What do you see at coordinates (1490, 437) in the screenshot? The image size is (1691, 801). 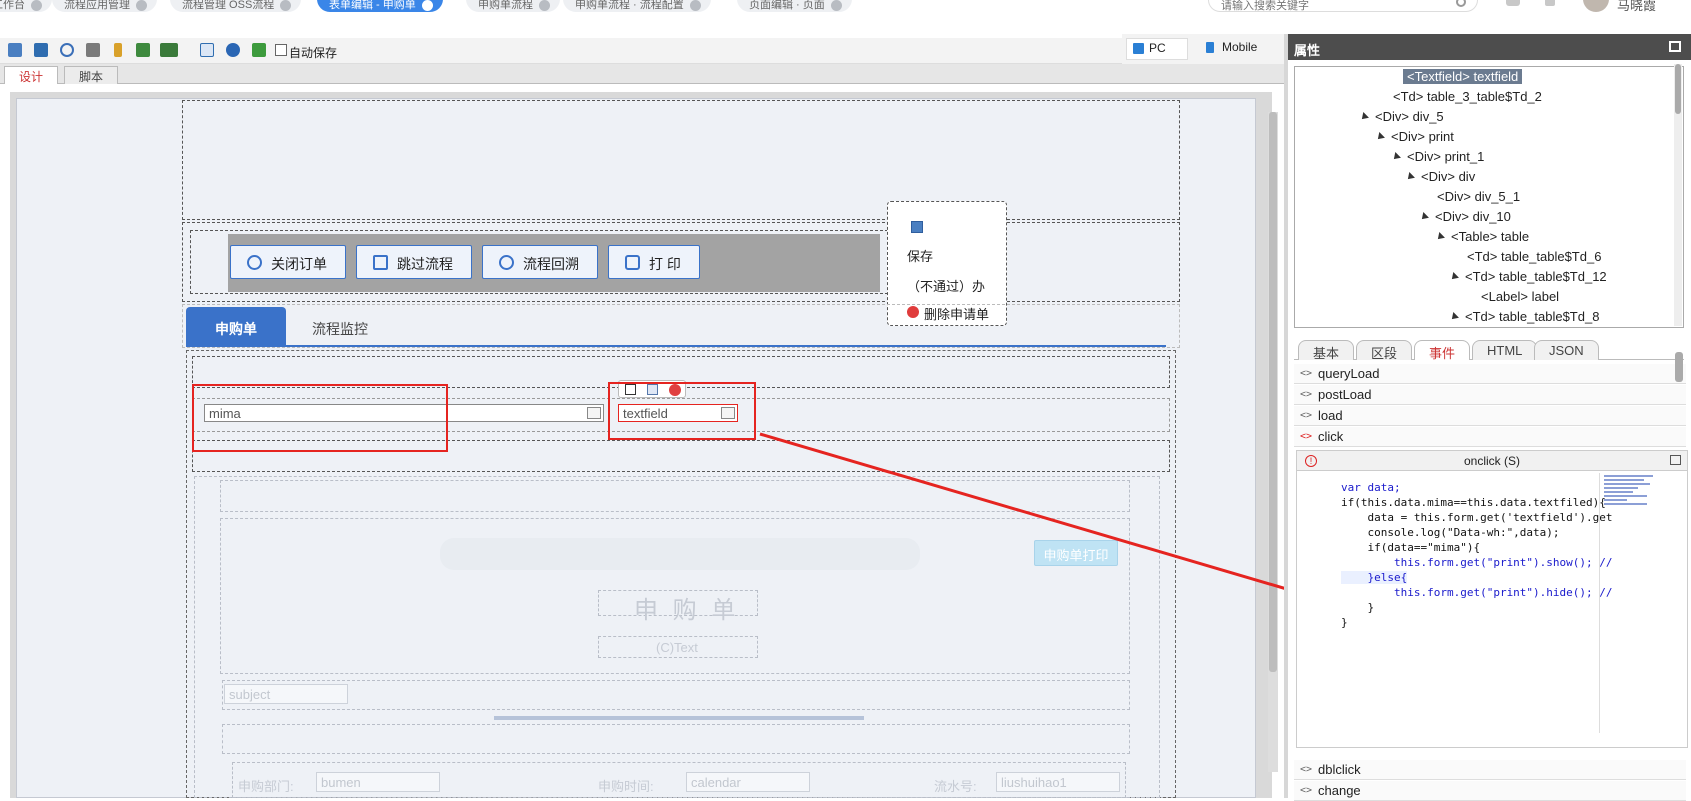 I see `event-click: <> click` at bounding box center [1490, 437].